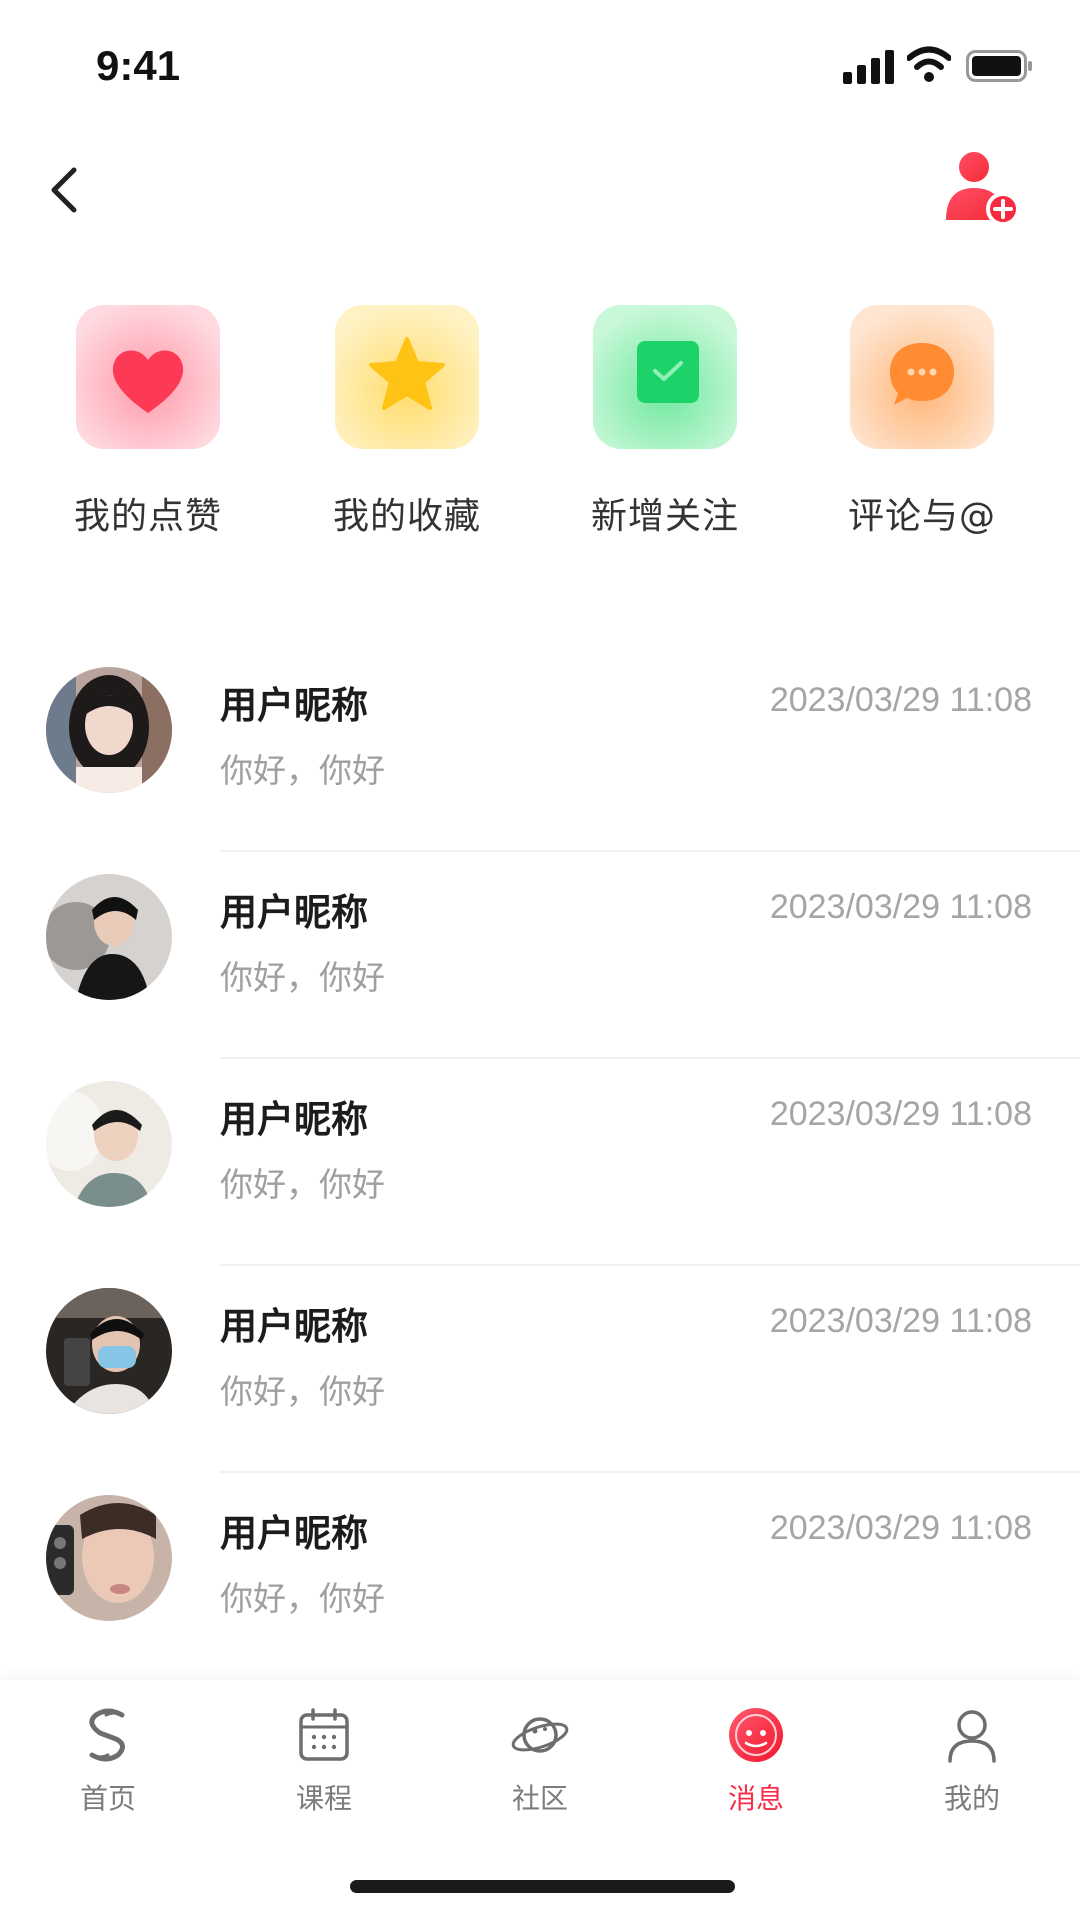 This screenshot has height=1920, width=1080. I want to click on quick-action-label: 新增关注, so click(664, 516).